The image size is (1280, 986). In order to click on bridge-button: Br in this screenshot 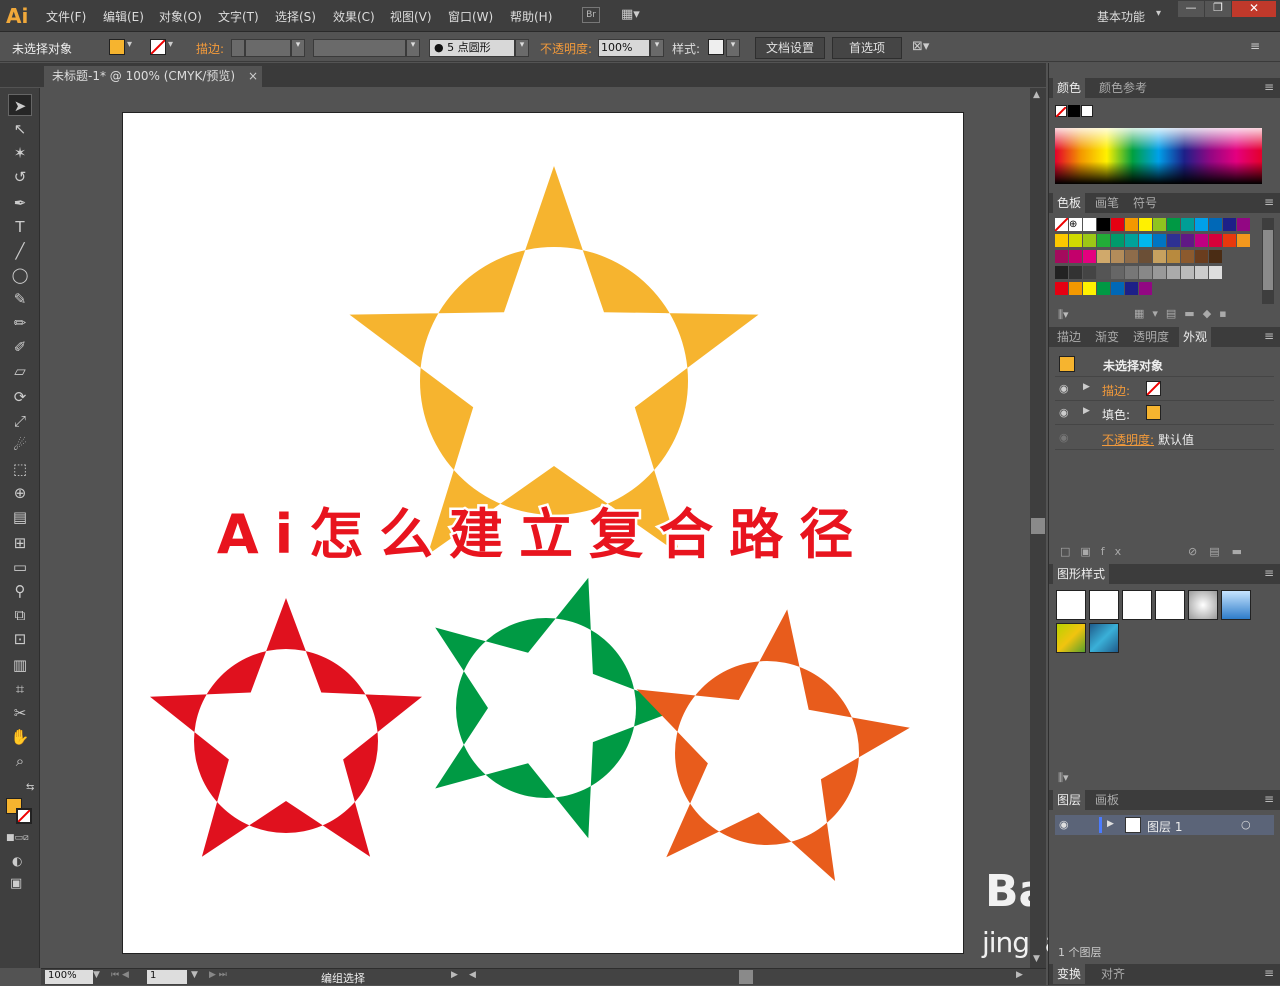, I will do `click(591, 15)`.